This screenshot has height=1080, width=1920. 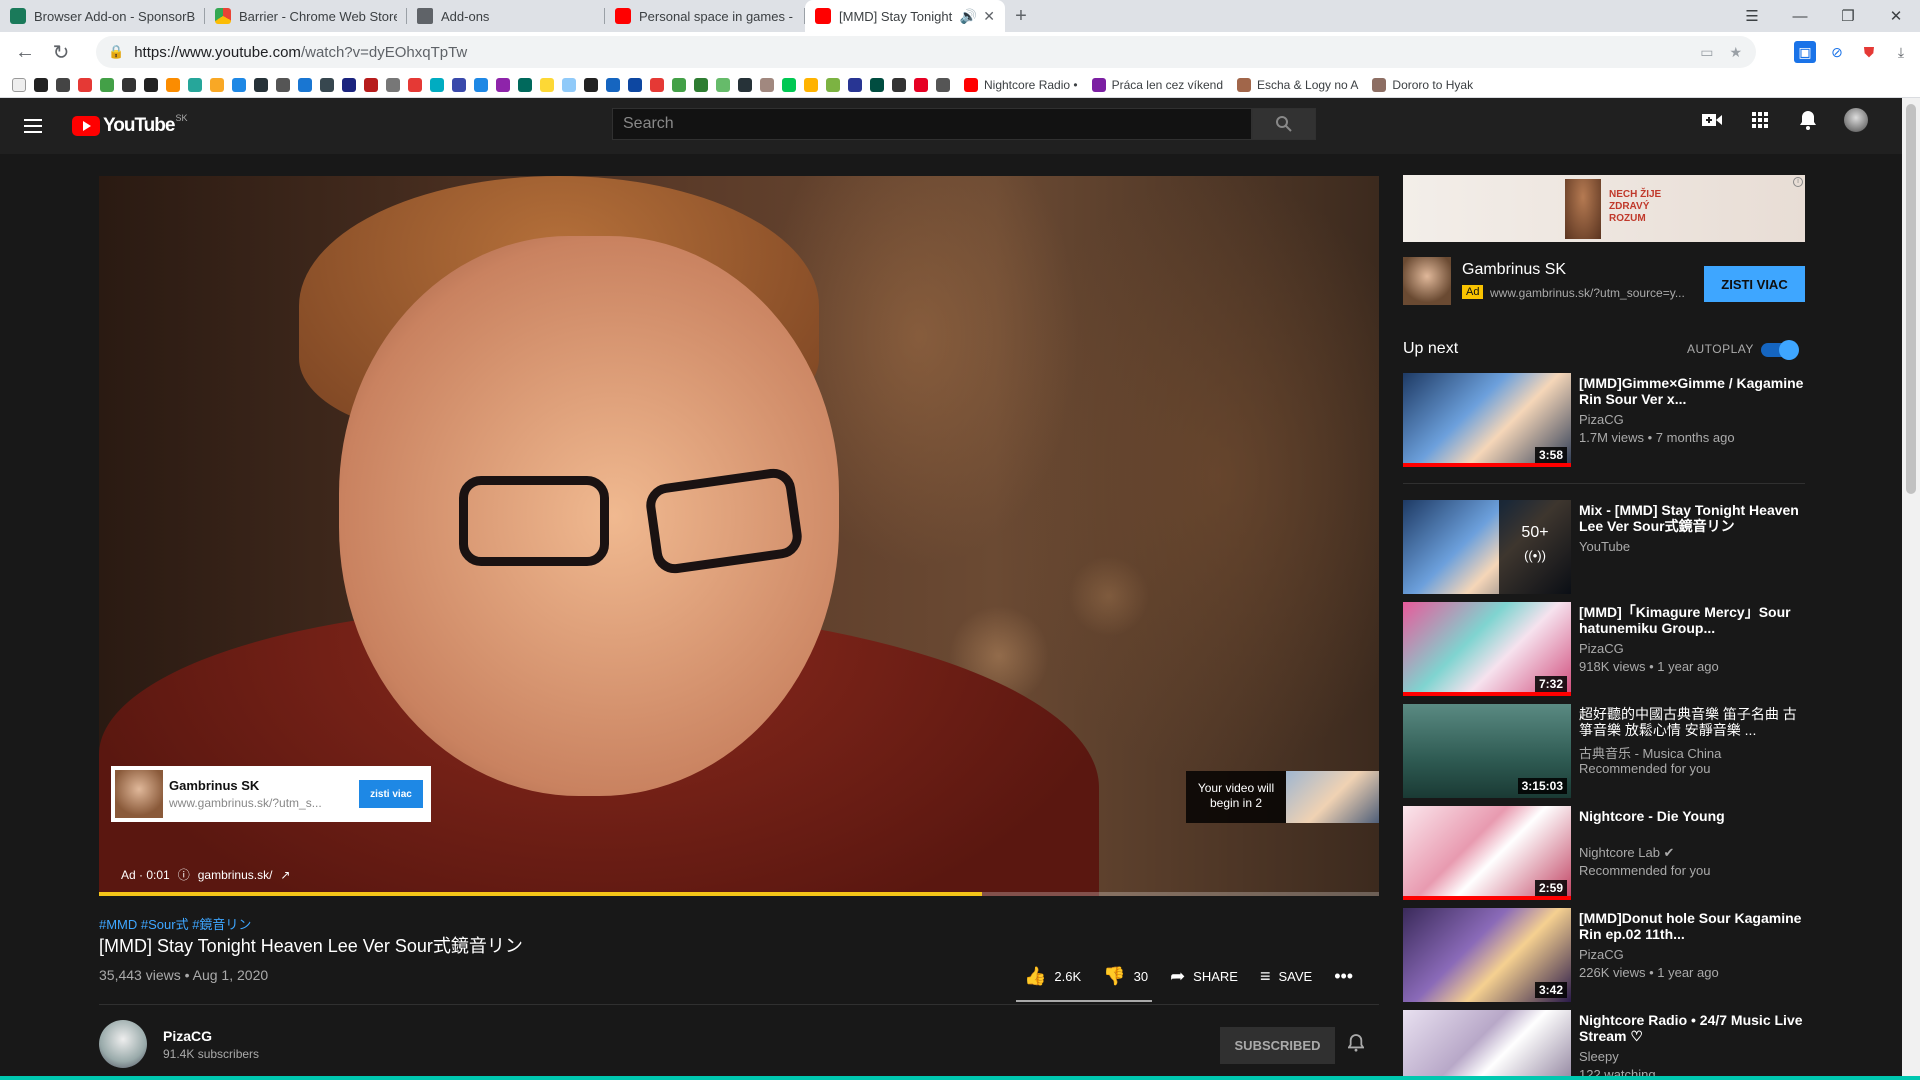 I want to click on autoplay-toggle, so click(x=1780, y=350).